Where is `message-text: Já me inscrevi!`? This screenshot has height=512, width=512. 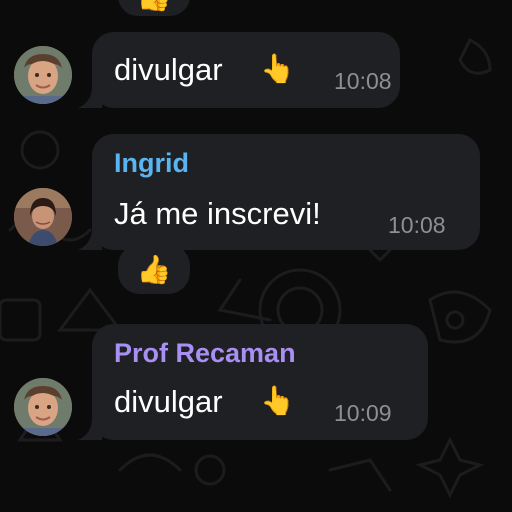
message-text: Já me inscrevi! is located at coordinates (217, 213).